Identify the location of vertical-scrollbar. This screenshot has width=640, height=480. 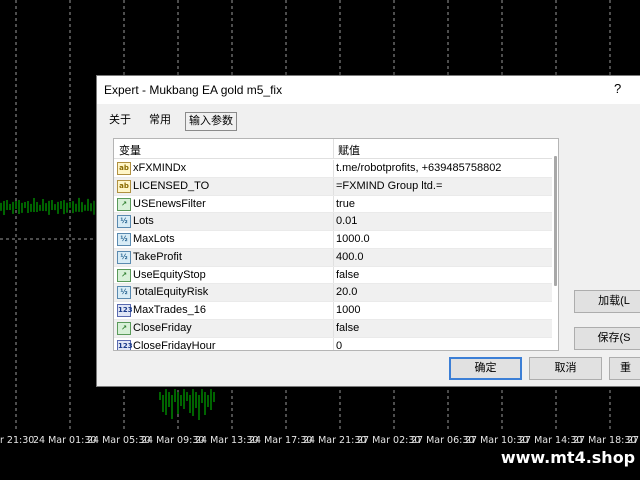
(555, 244).